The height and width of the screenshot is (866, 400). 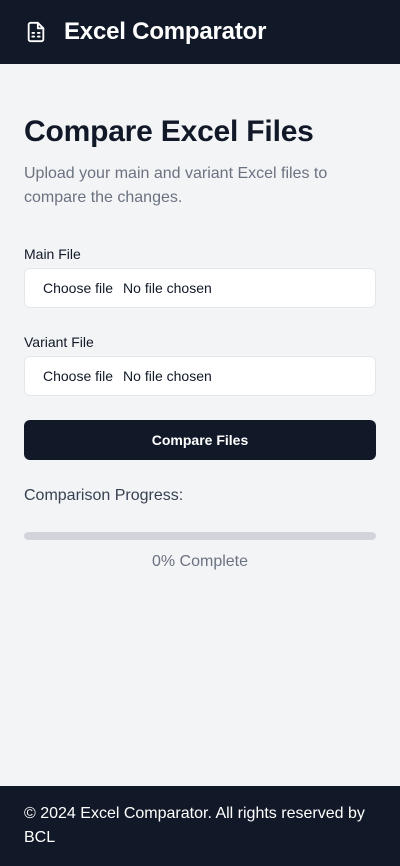 What do you see at coordinates (78, 376) in the screenshot?
I see `variant-file-choose-button: Choose file` at bounding box center [78, 376].